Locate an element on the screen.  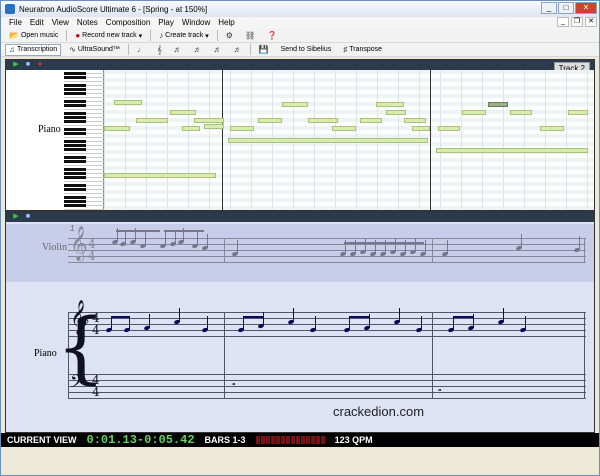
mdi-close-button: ✕ is located at coordinates (591, 22).